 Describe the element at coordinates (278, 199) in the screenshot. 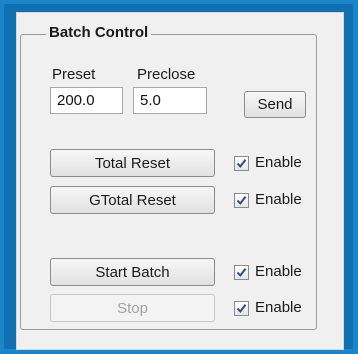

I see `gtotal-reset-enable-label: Enable` at that location.